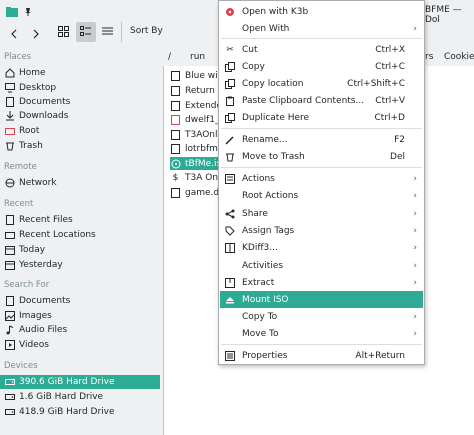 Image resolution: width=474 pixels, height=435 pixels. I want to click on desktop-icon, so click(10, 88).